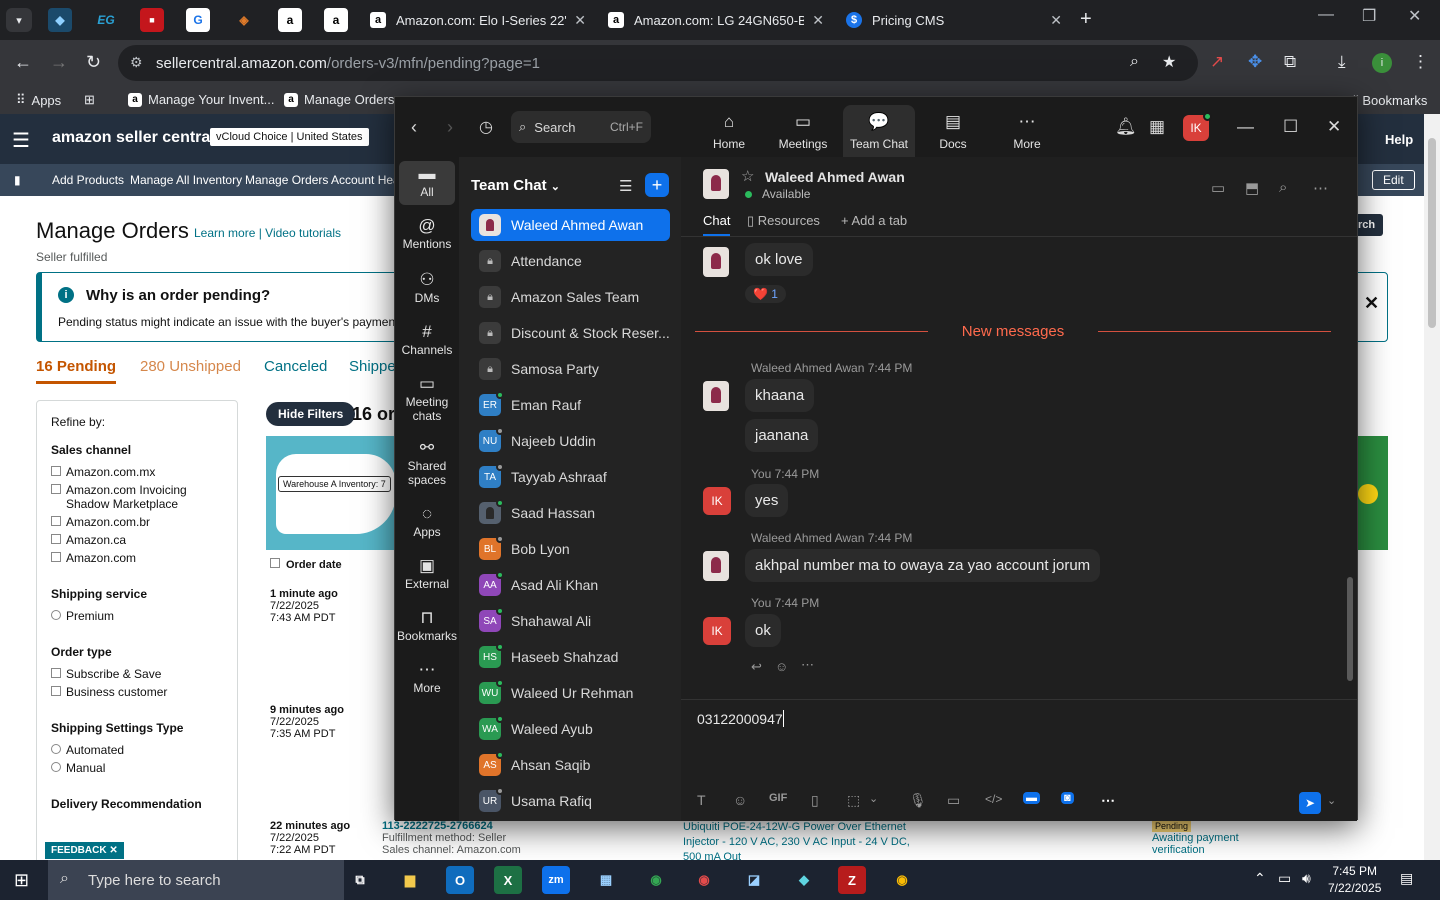 This screenshot has width=1440, height=900. I want to click on filter-option: Automated, so click(137, 750).